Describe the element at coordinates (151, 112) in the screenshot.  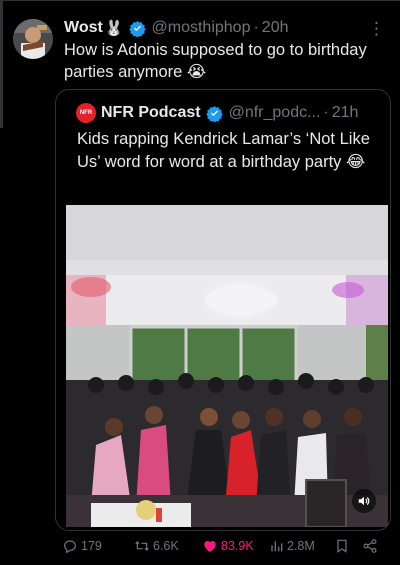
I see `quoted-author-name: NFR Podcast` at that location.